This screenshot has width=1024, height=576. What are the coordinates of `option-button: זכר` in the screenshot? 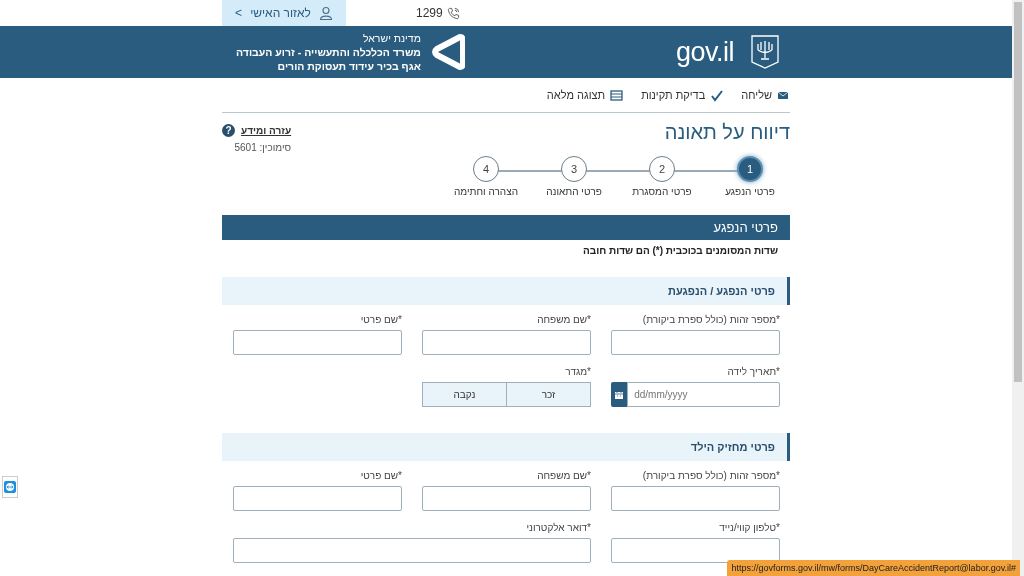 It's located at (548, 394).